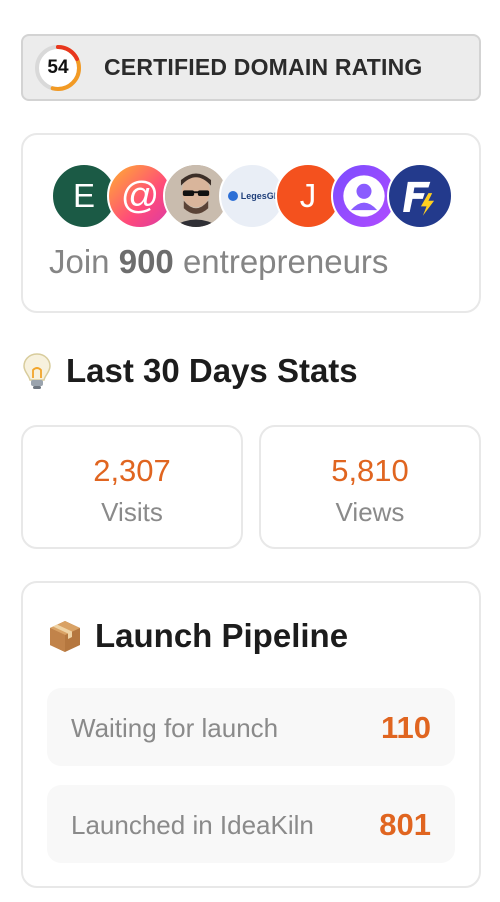 The width and height of the screenshot is (500, 902). I want to click on pipeline-title: Launch Pipeline, so click(197, 636).